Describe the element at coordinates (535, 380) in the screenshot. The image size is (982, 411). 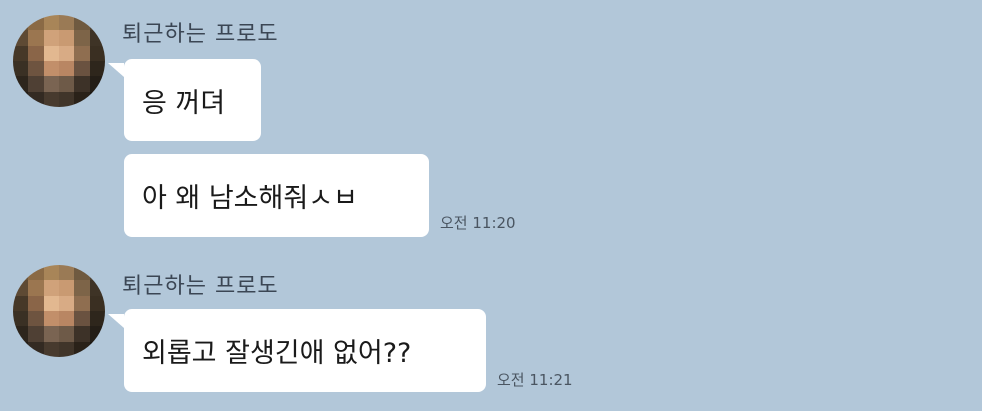
I see `message-timestamp: 오전 11:21` at that location.